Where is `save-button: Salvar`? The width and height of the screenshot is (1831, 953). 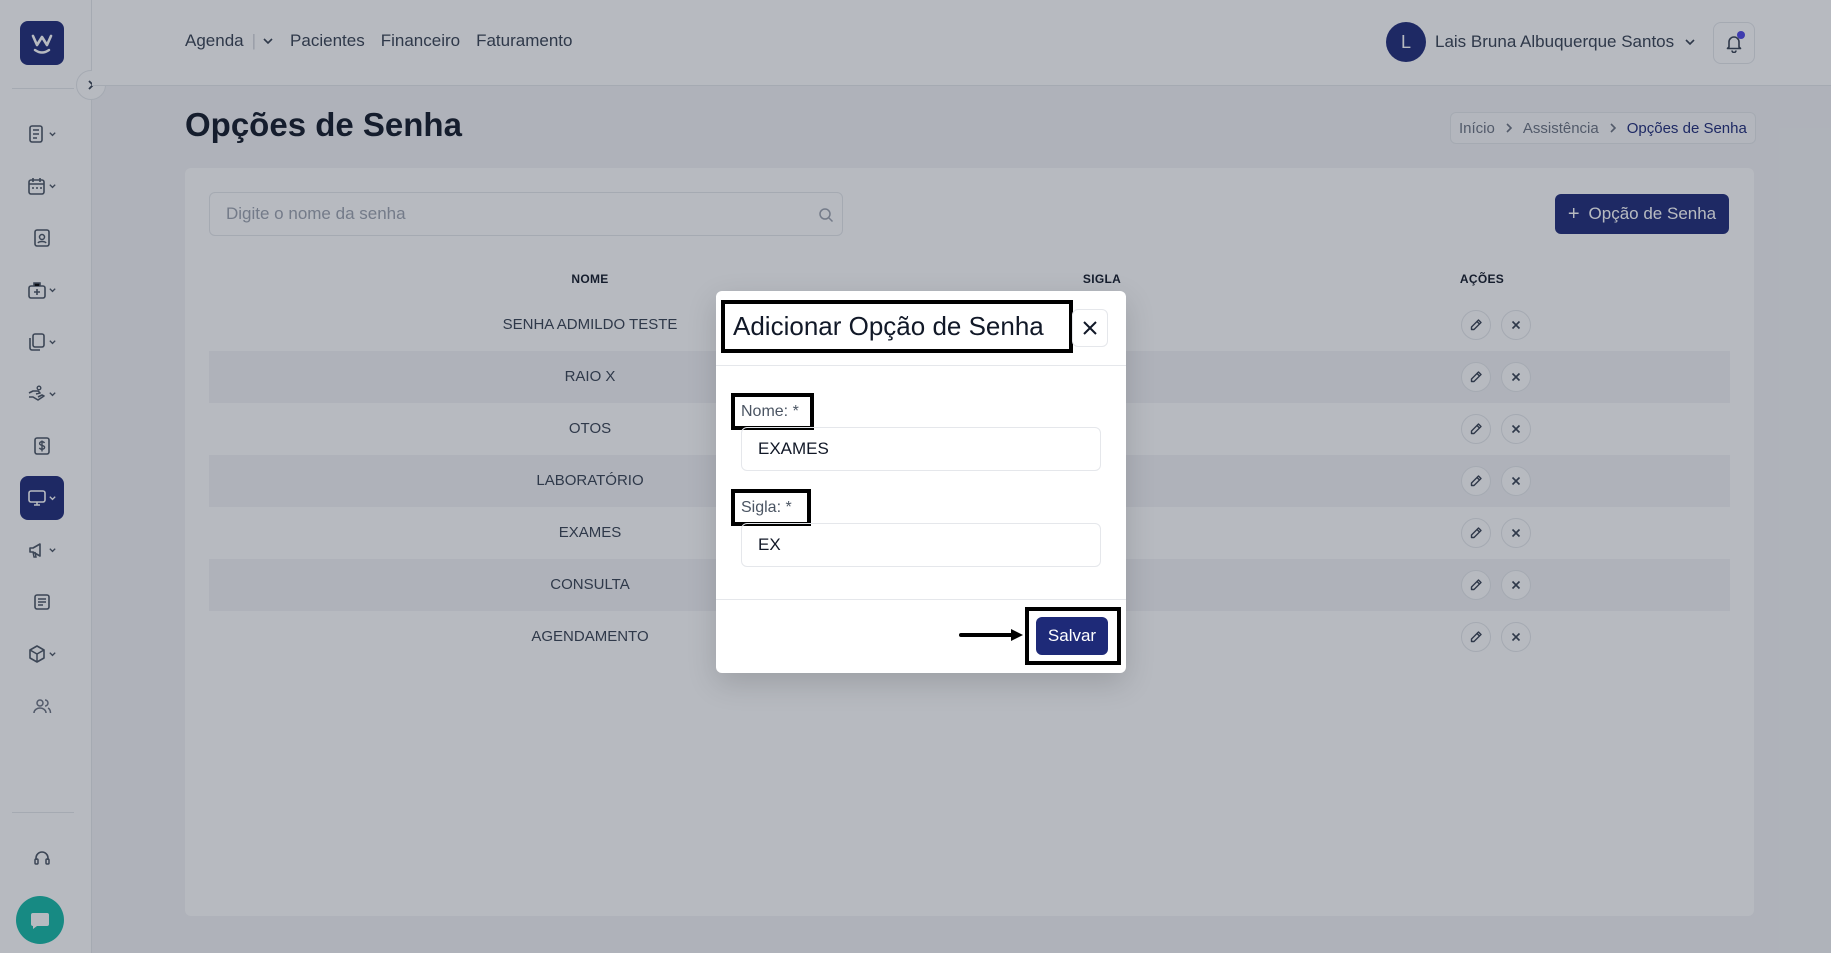
save-button: Salvar is located at coordinates (1072, 636).